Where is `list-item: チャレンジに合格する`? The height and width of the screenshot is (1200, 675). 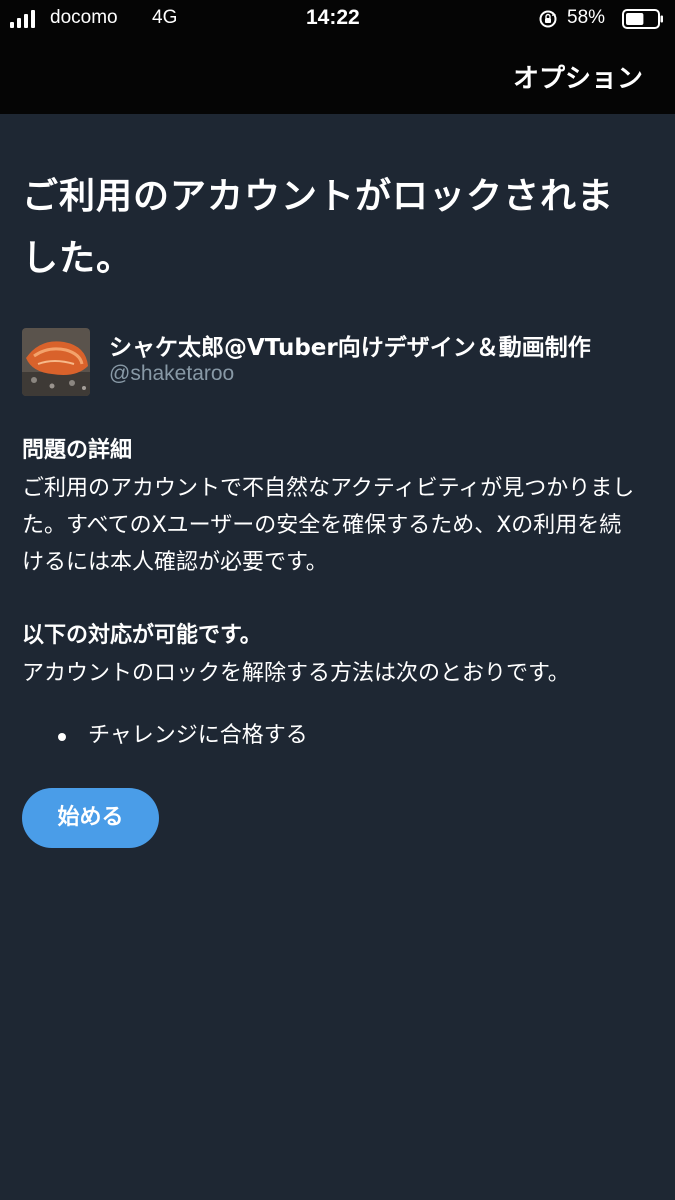 list-item: チャレンジに合格する is located at coordinates (332, 736).